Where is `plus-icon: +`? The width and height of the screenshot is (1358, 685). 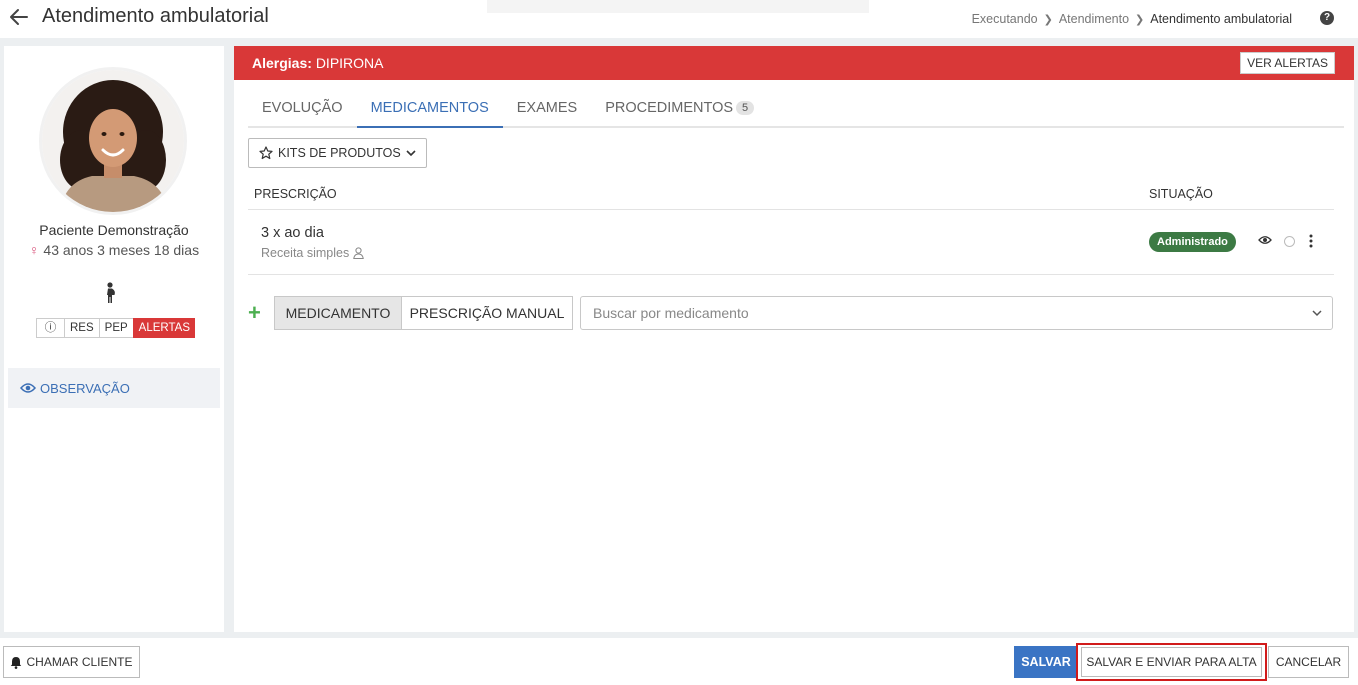
plus-icon: + is located at coordinates (254, 313).